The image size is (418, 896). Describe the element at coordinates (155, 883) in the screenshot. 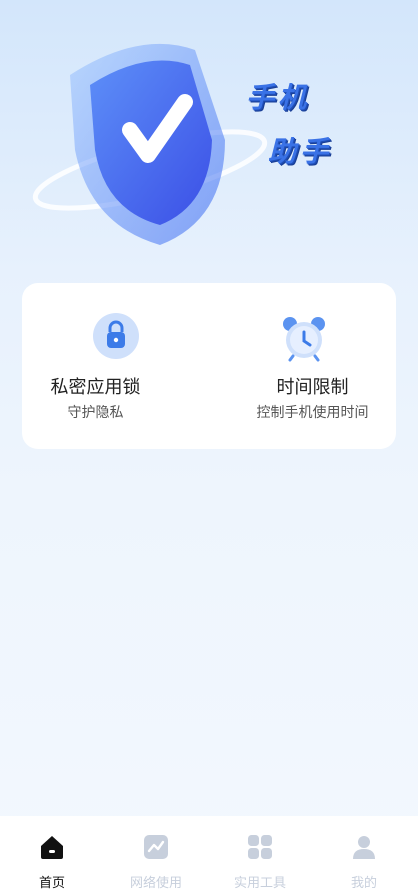

I see `tab-label: 网络使用` at that location.